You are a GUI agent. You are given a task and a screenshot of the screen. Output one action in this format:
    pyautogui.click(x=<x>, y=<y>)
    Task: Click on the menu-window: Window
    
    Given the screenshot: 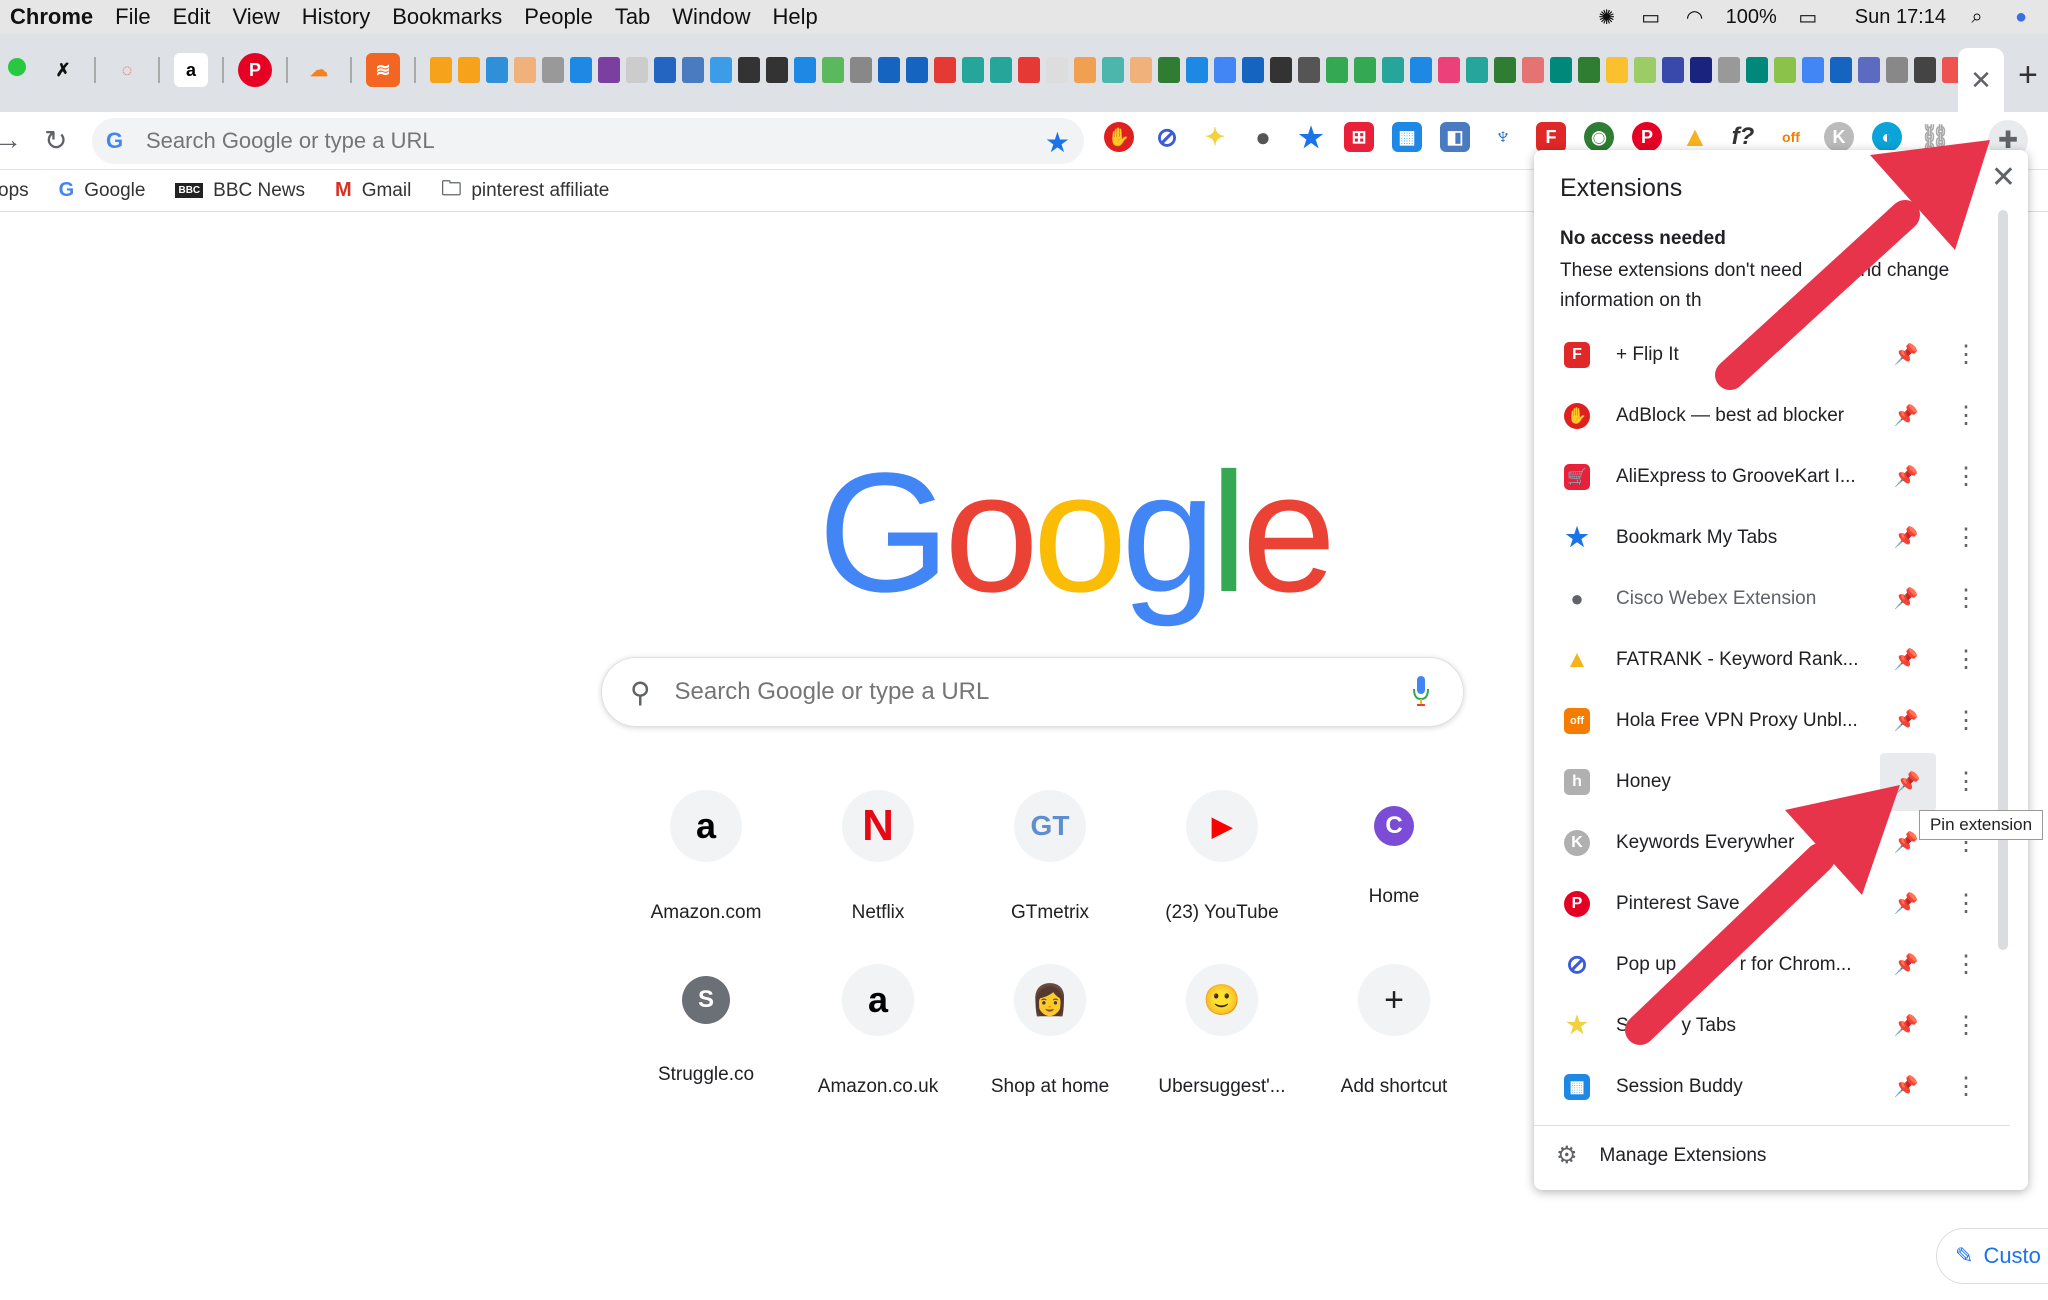 What is the action you would take?
    pyautogui.click(x=711, y=17)
    